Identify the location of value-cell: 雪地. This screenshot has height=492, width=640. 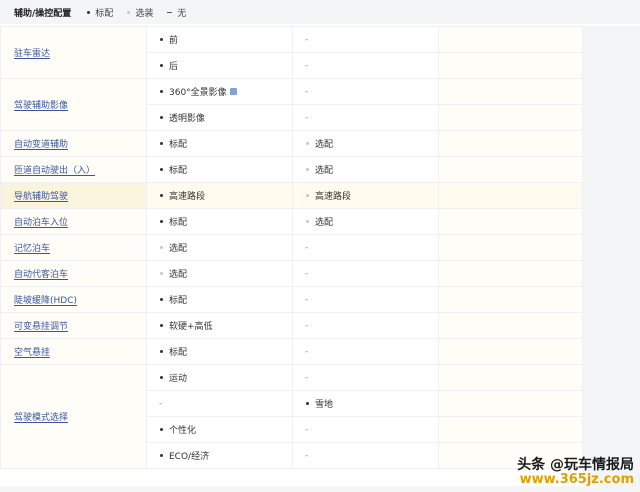
(365, 403).